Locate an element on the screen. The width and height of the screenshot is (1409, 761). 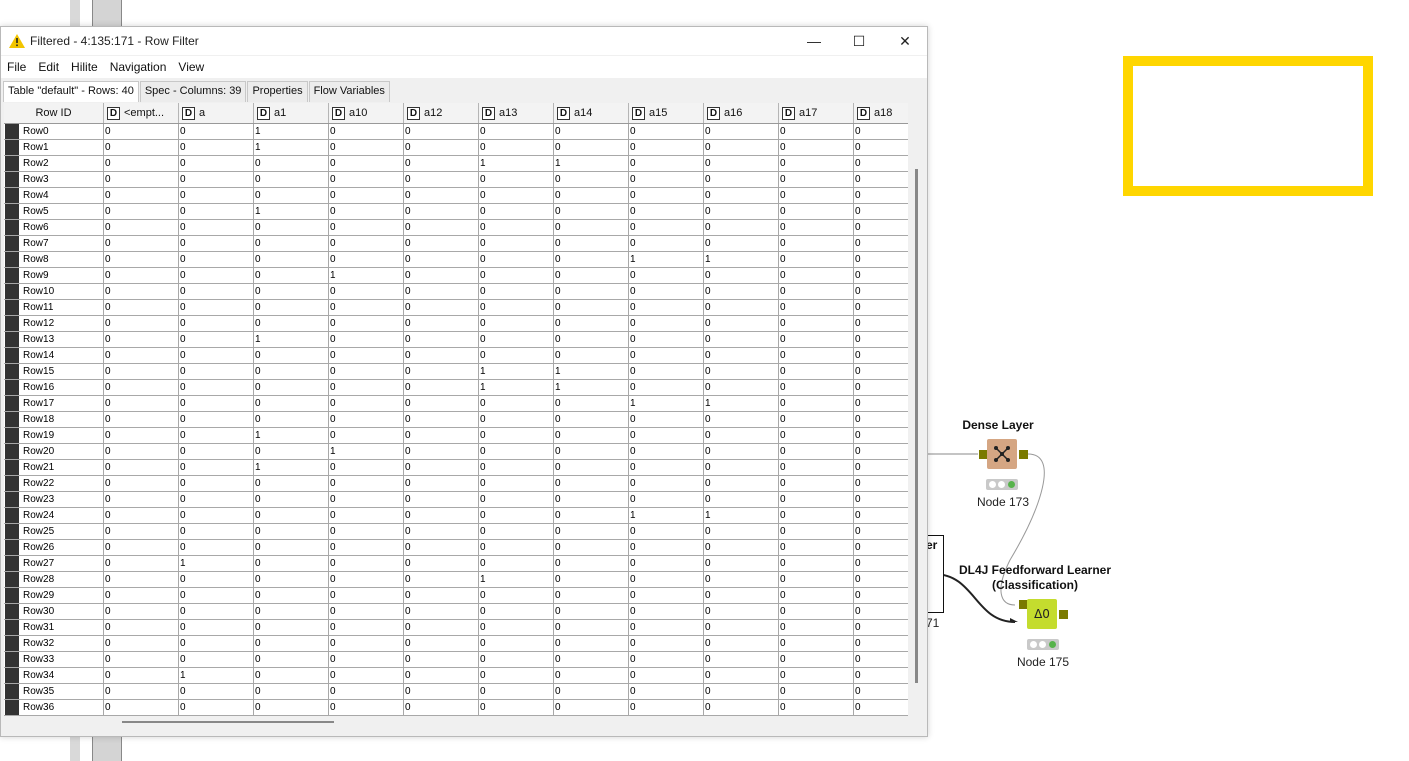
maximize-button: ☐ is located at coordinates (859, 41).